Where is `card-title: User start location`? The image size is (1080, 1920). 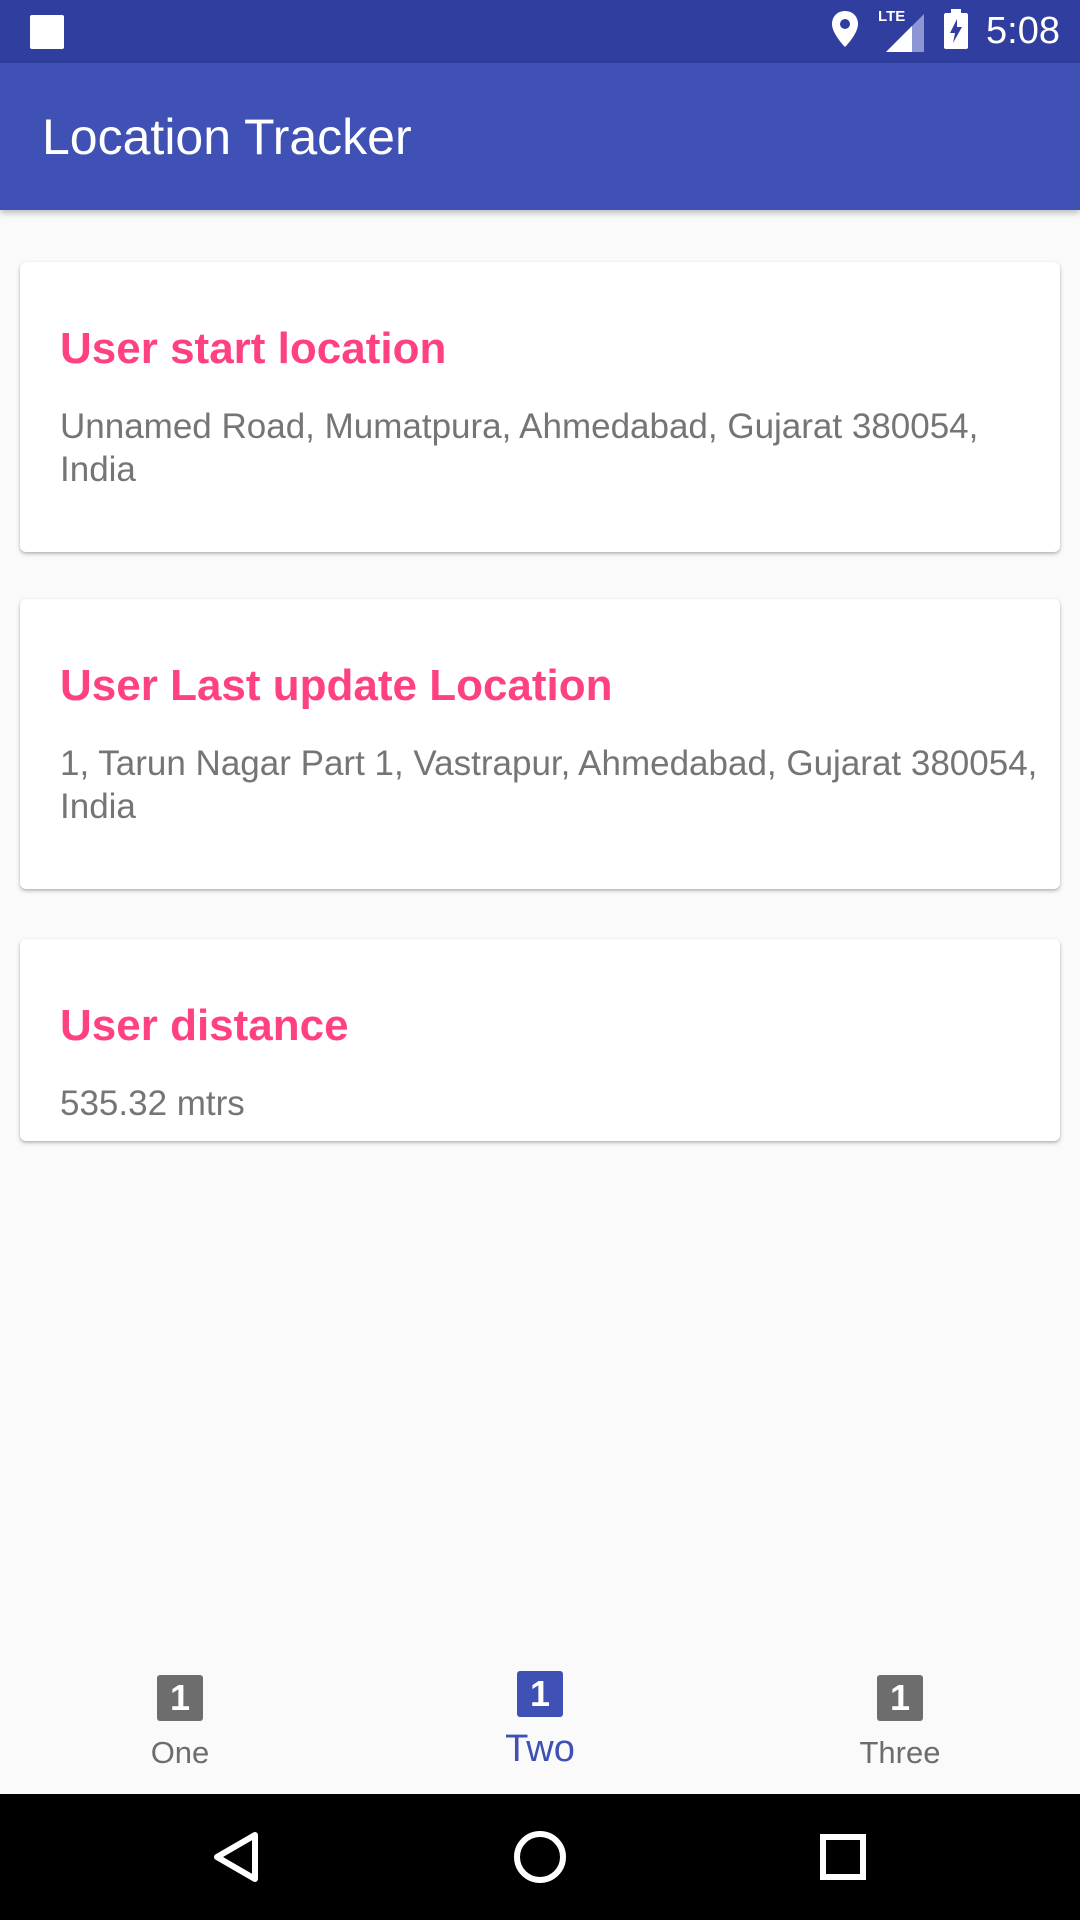 card-title: User start location is located at coordinates (253, 348).